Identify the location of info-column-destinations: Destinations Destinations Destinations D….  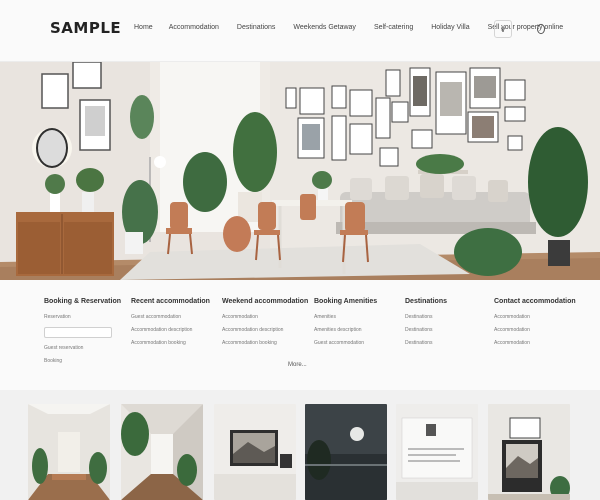
(445, 325).